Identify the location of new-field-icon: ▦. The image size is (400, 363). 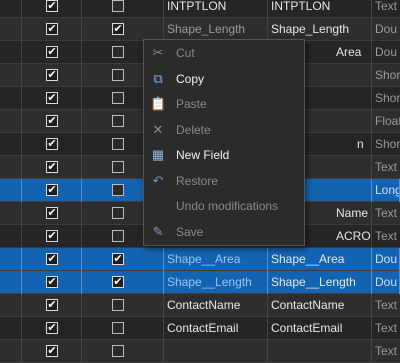
(158, 154).